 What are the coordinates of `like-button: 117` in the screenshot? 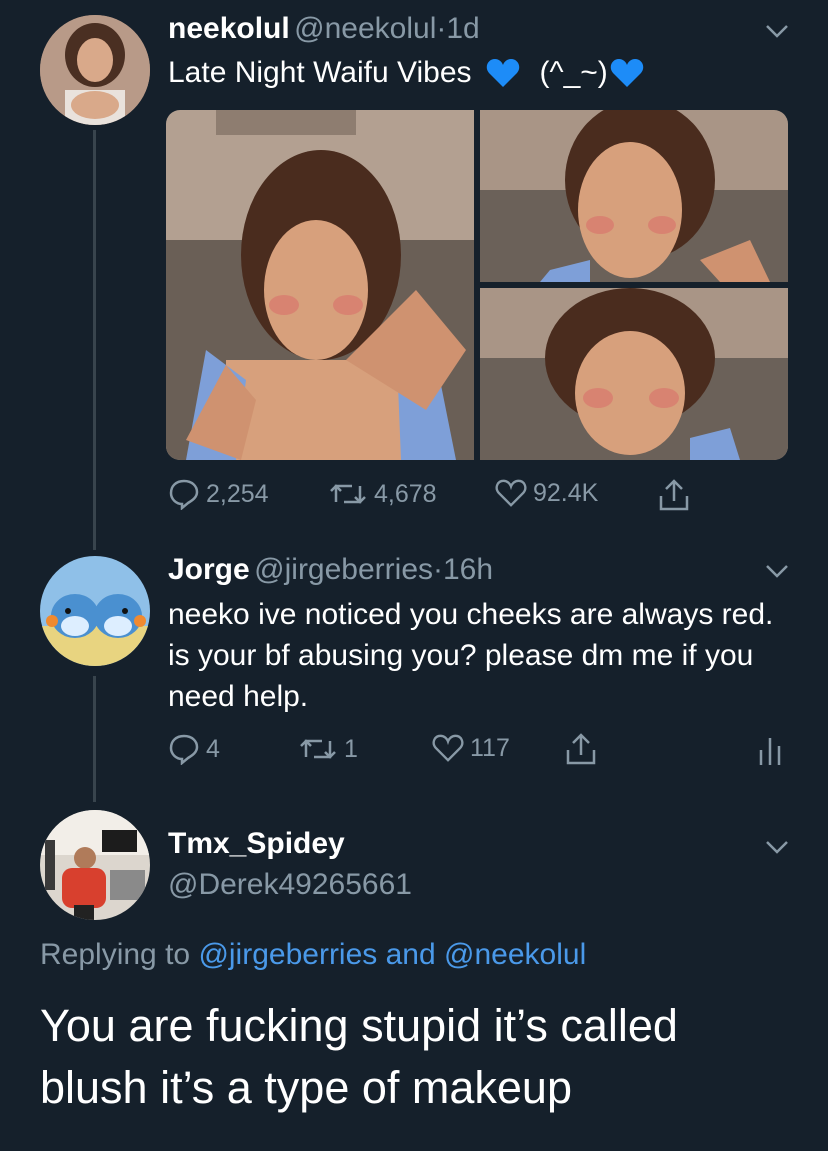 It's located at (471, 748).